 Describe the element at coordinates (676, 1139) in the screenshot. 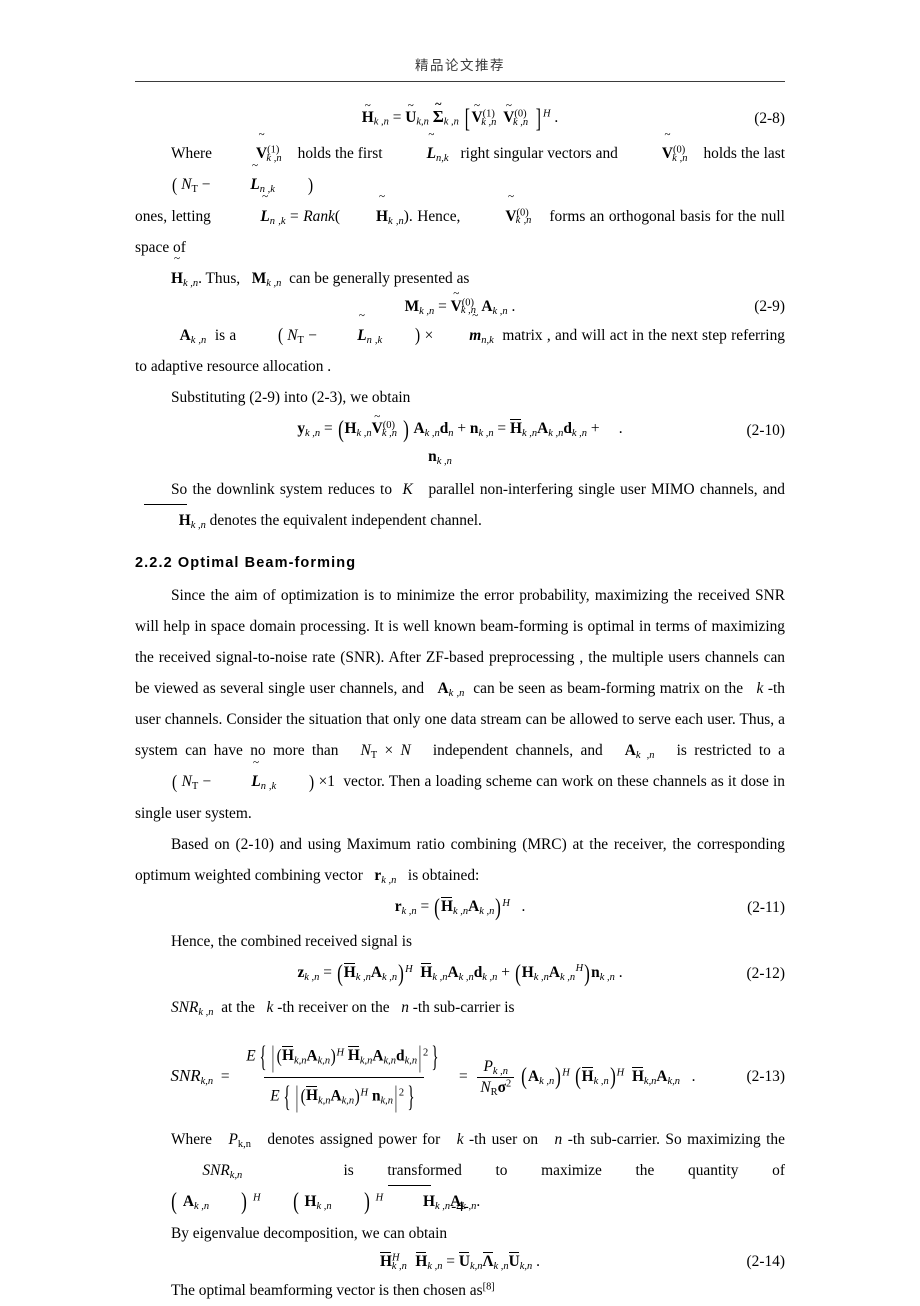

I see `text-pwr-d: -th sub-carrier. So maximizing the` at that location.